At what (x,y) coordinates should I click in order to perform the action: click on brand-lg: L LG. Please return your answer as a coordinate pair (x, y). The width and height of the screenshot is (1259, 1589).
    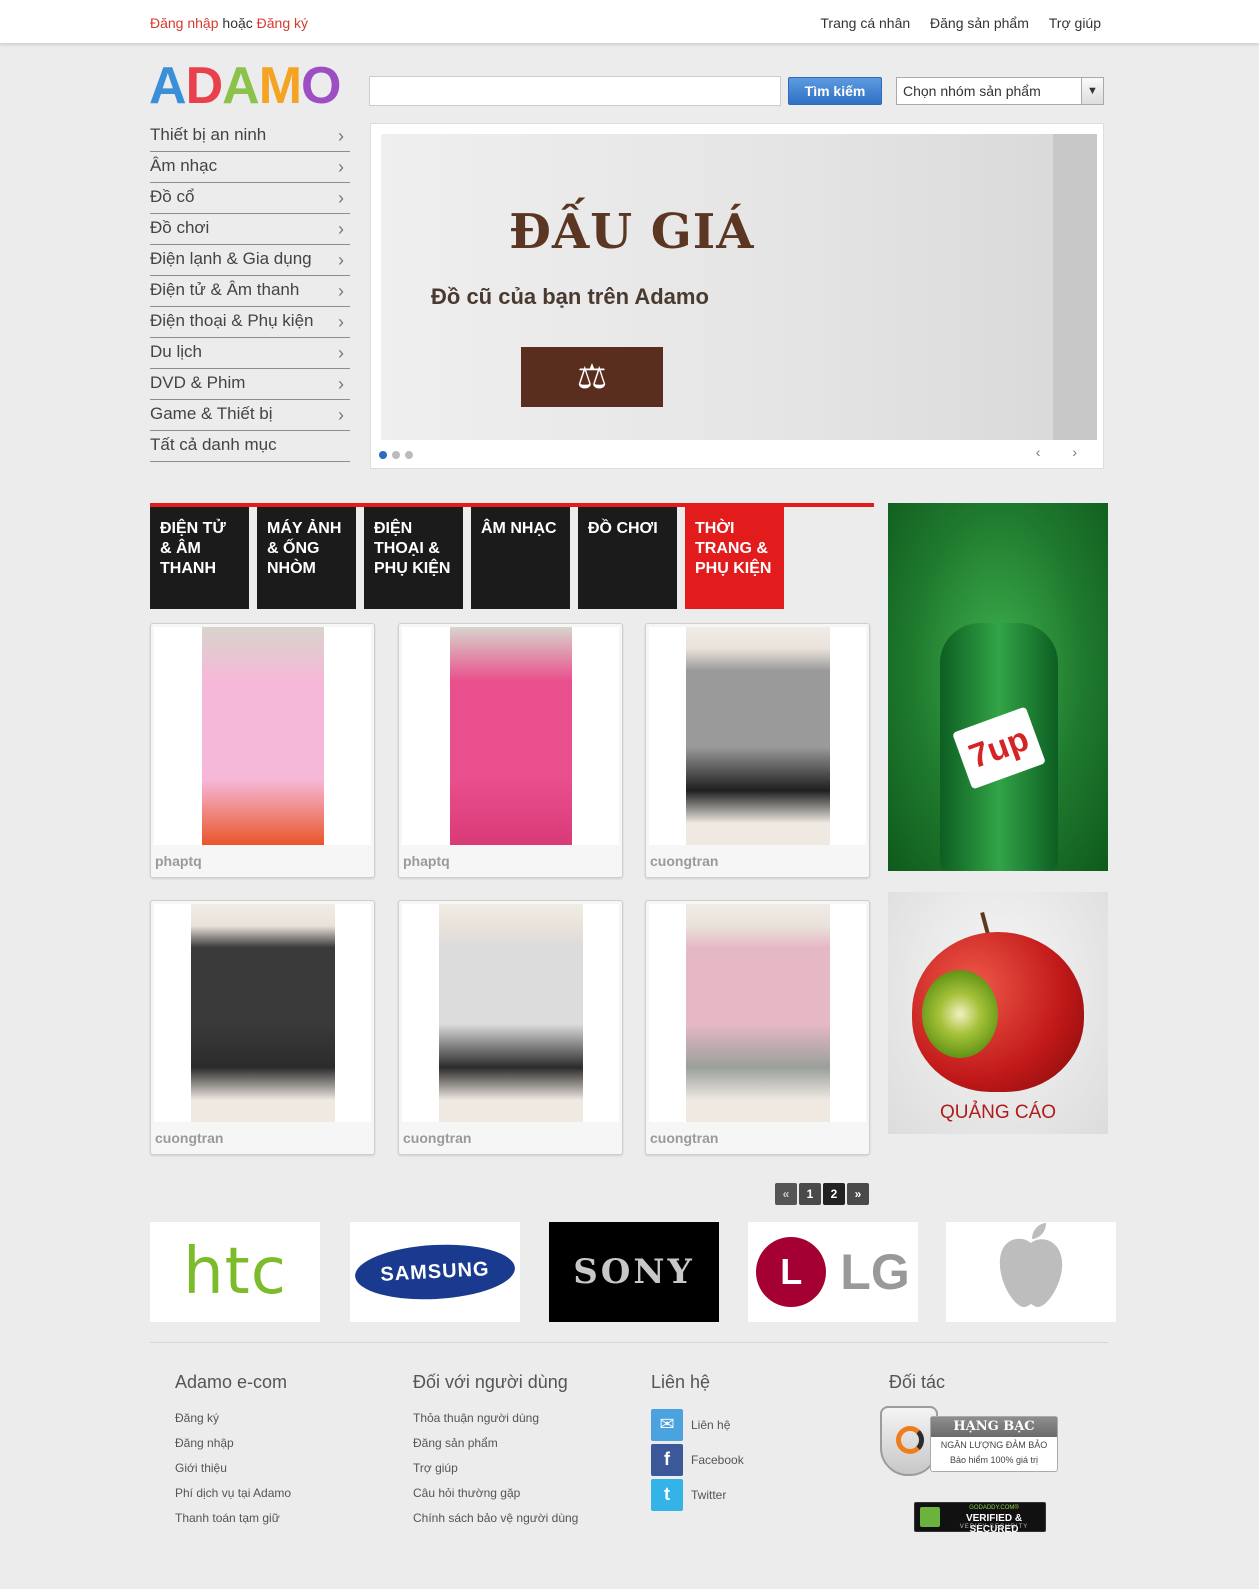
    Looking at the image, I should click on (833, 1272).